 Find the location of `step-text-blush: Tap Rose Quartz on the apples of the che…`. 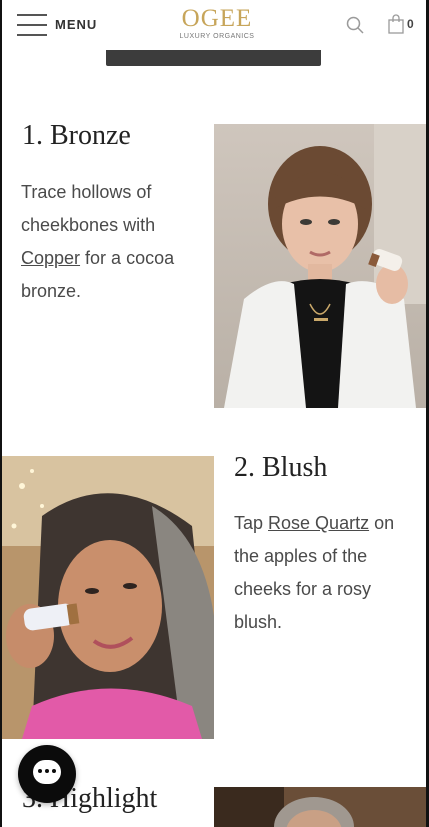

step-text-blush: Tap Rose Quartz on the apples of the che… is located at coordinates (314, 572).